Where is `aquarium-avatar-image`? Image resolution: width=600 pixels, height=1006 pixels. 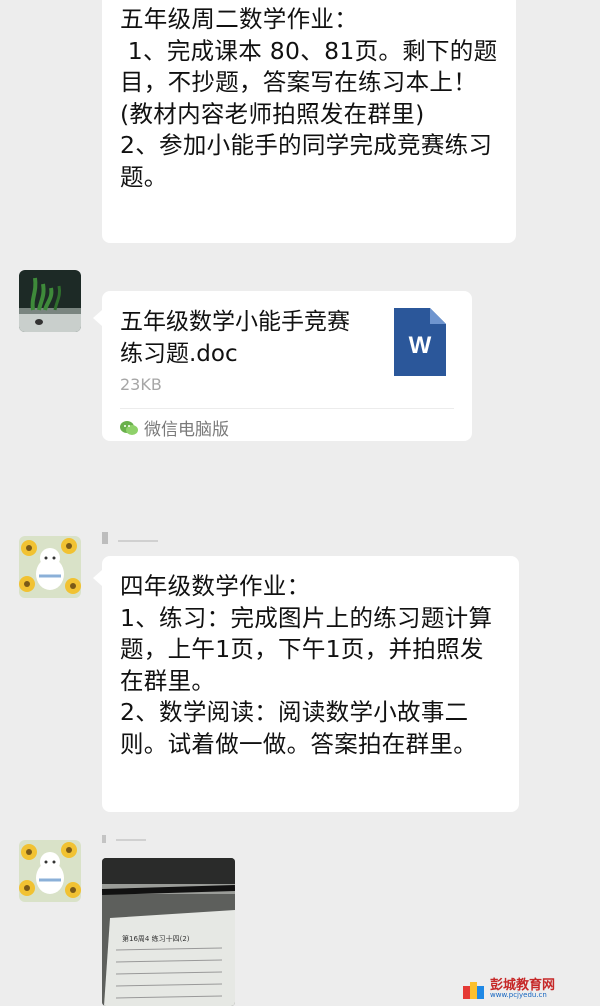 aquarium-avatar-image is located at coordinates (50, 301).